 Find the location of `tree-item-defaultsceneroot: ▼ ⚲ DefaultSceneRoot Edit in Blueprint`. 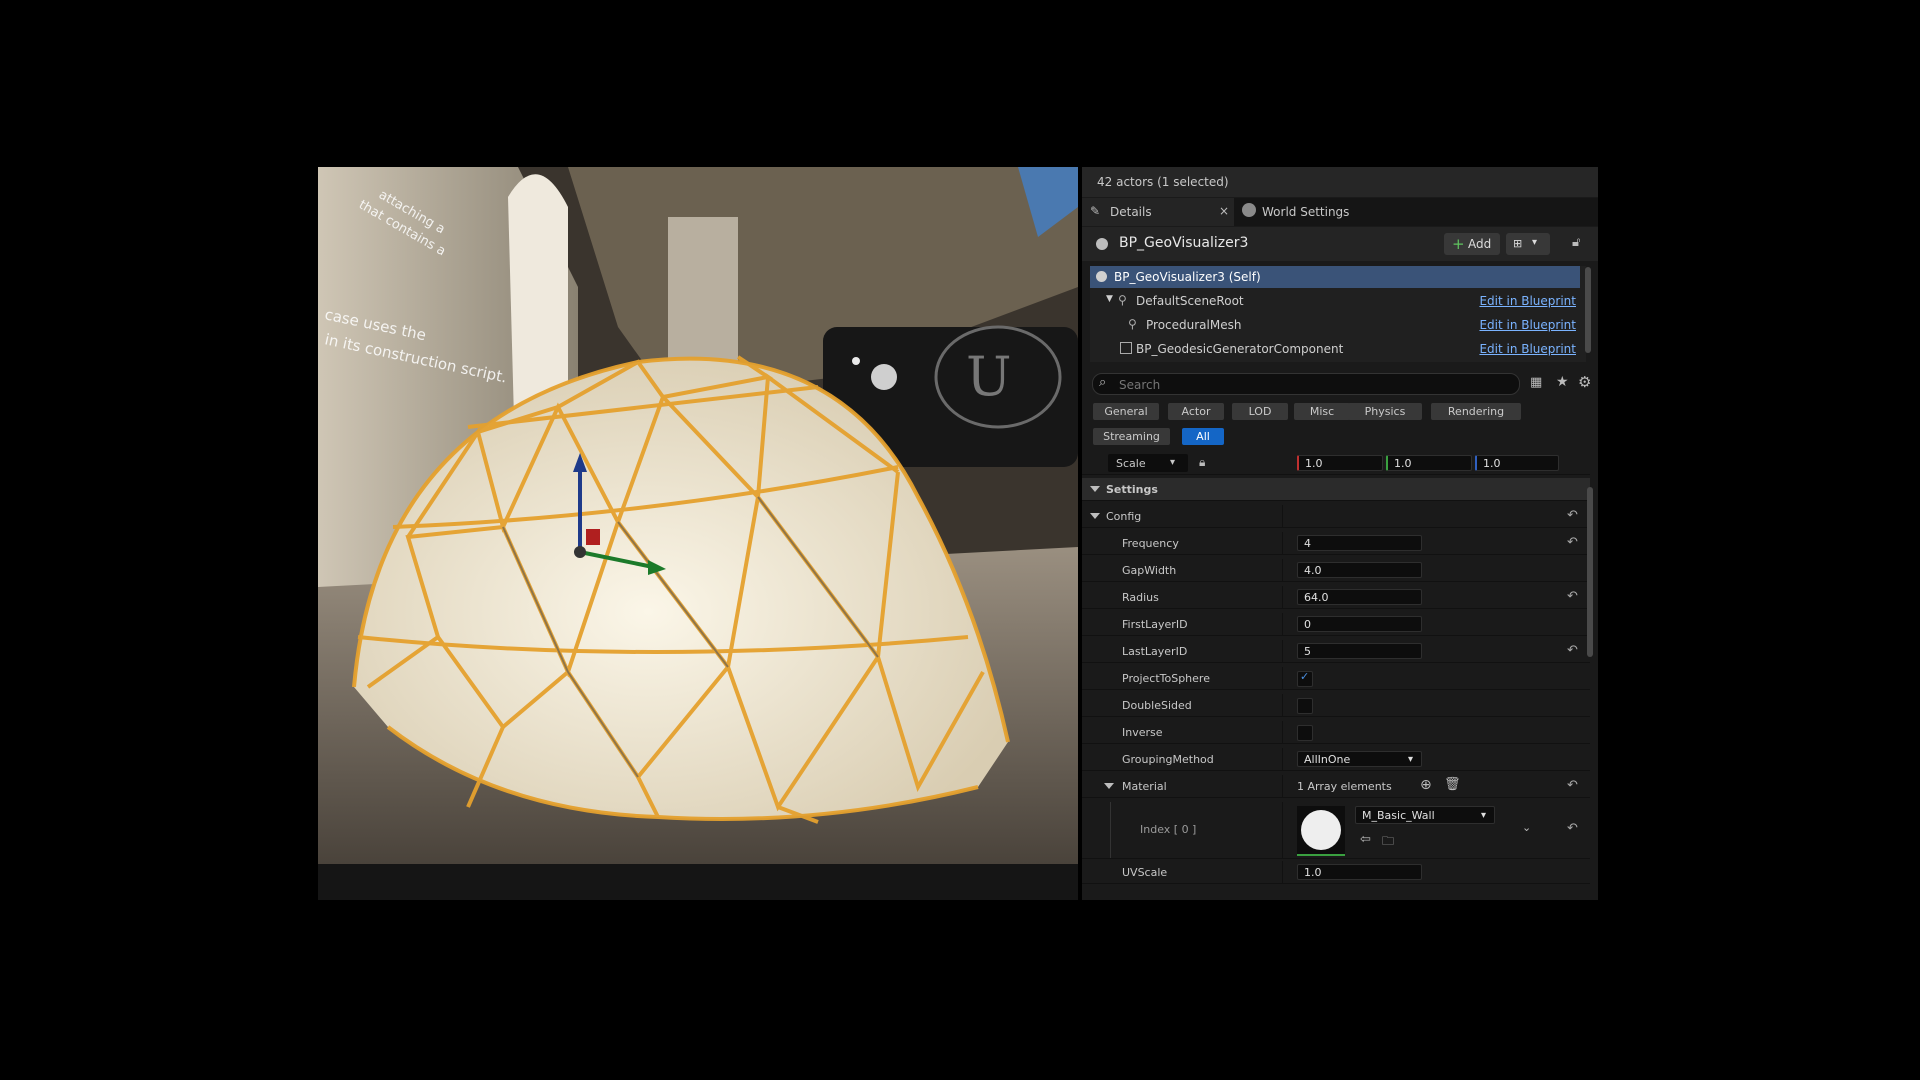

tree-item-defaultsceneroot: ▼ ⚲ DefaultSceneRoot Edit in Blueprint is located at coordinates (1335, 301).